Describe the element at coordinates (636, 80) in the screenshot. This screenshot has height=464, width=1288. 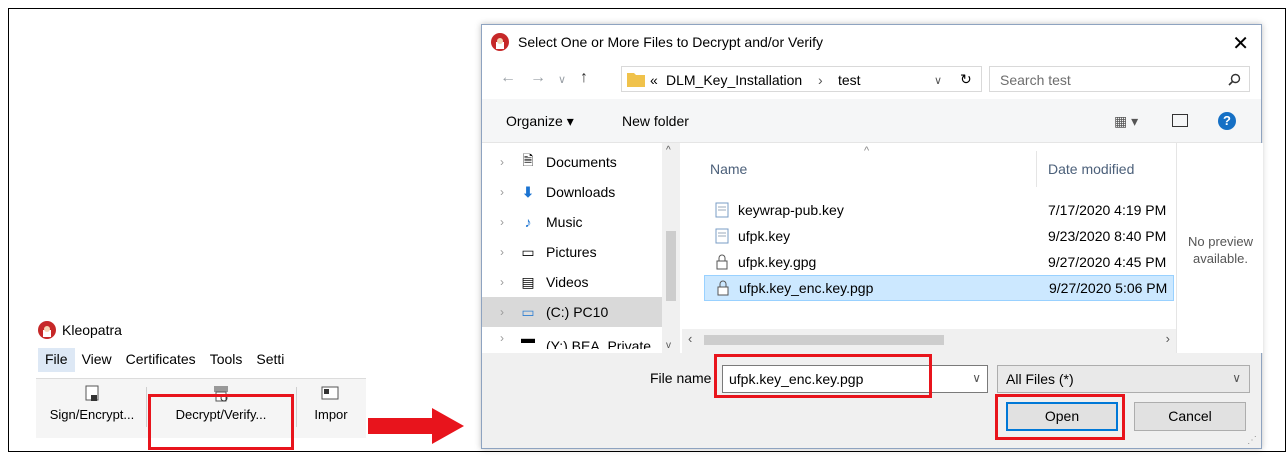
I see `folder-icon` at that location.